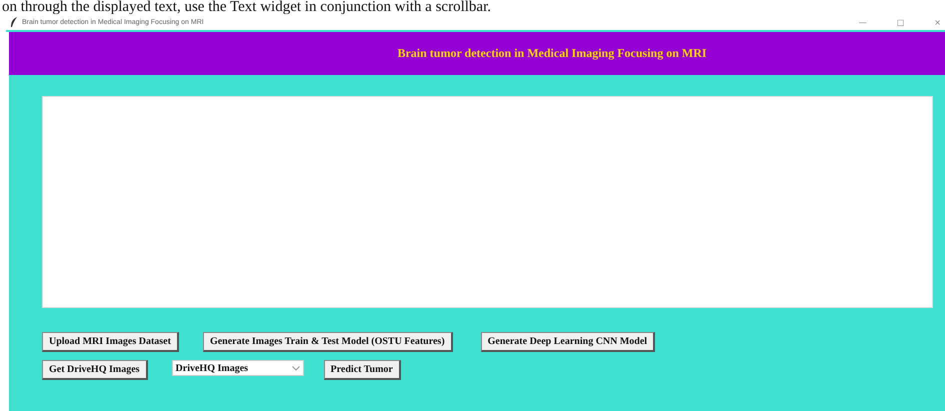 Image resolution: width=945 pixels, height=411 pixels. Describe the element at coordinates (246, 7) in the screenshot. I see `document-text: on through the displayed text, use the Text widget in conjunction with a scrollbar.` at that location.